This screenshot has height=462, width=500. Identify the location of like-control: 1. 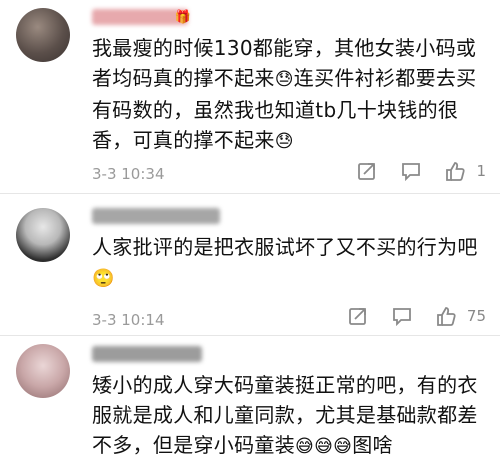
(465, 171).